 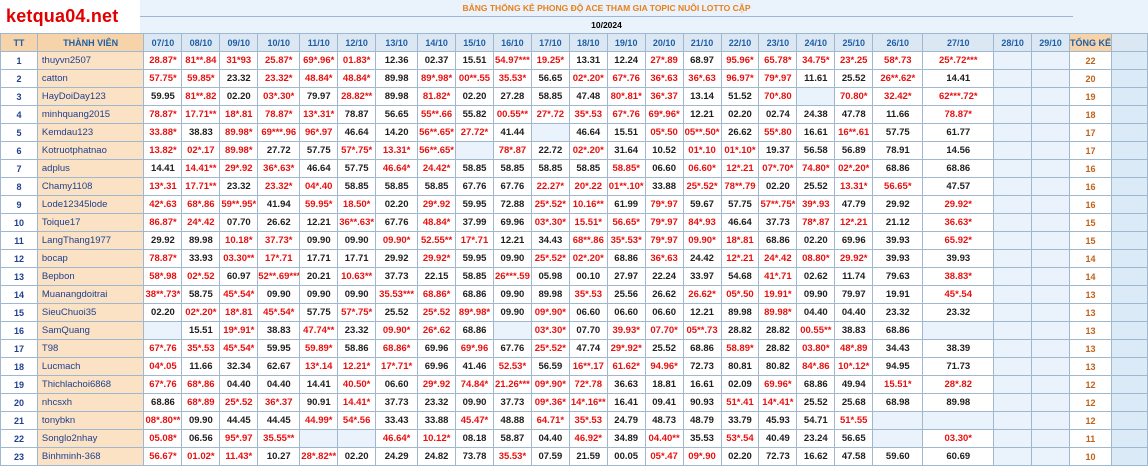 I want to click on result-cell: 56.65*, so click(x=626, y=222).